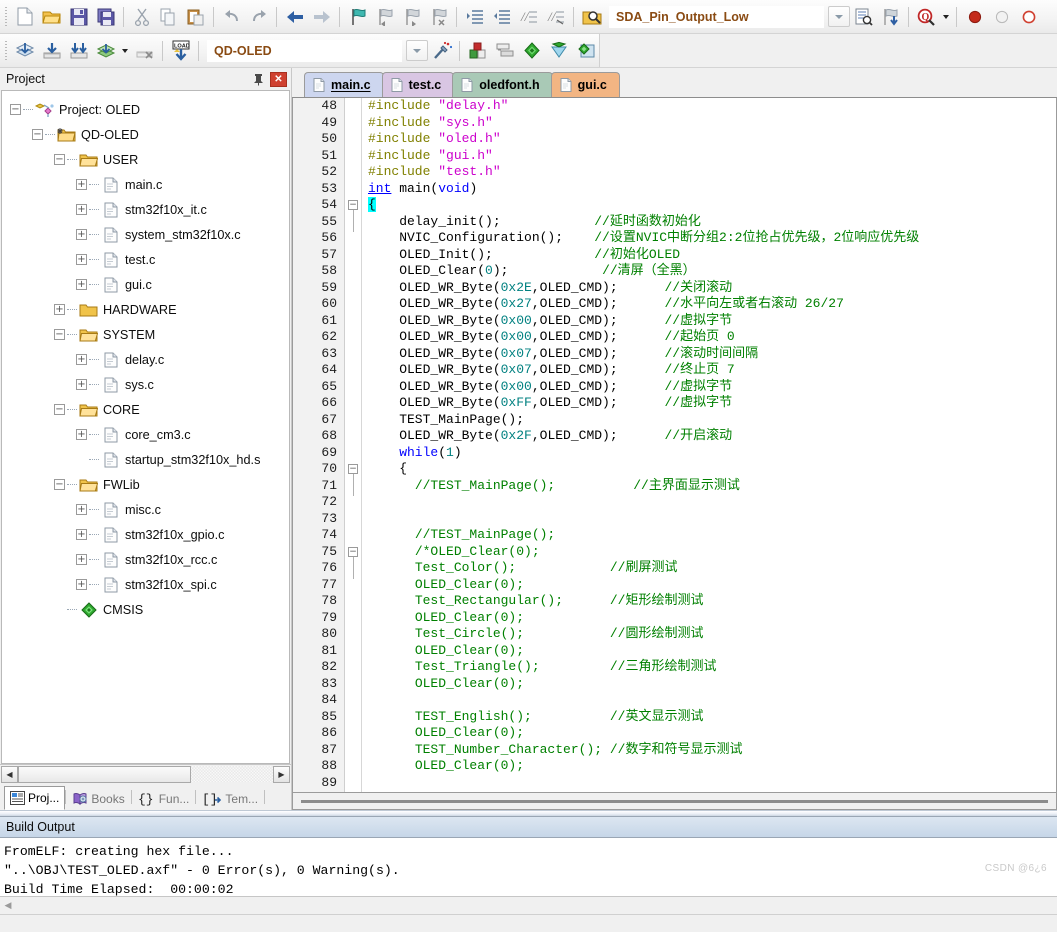 Image resolution: width=1057 pixels, height=932 pixels. What do you see at coordinates (149, 484) in the screenshot?
I see `tree-item-fwlib: − FWLib` at bounding box center [149, 484].